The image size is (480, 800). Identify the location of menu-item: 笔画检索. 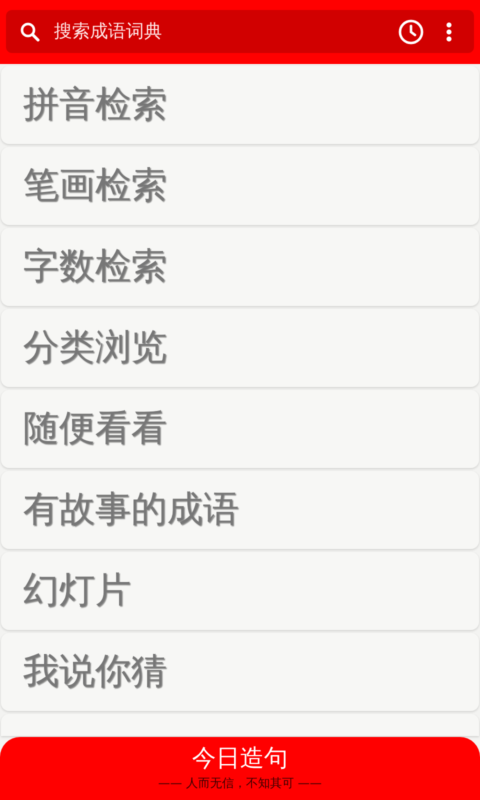
(240, 186).